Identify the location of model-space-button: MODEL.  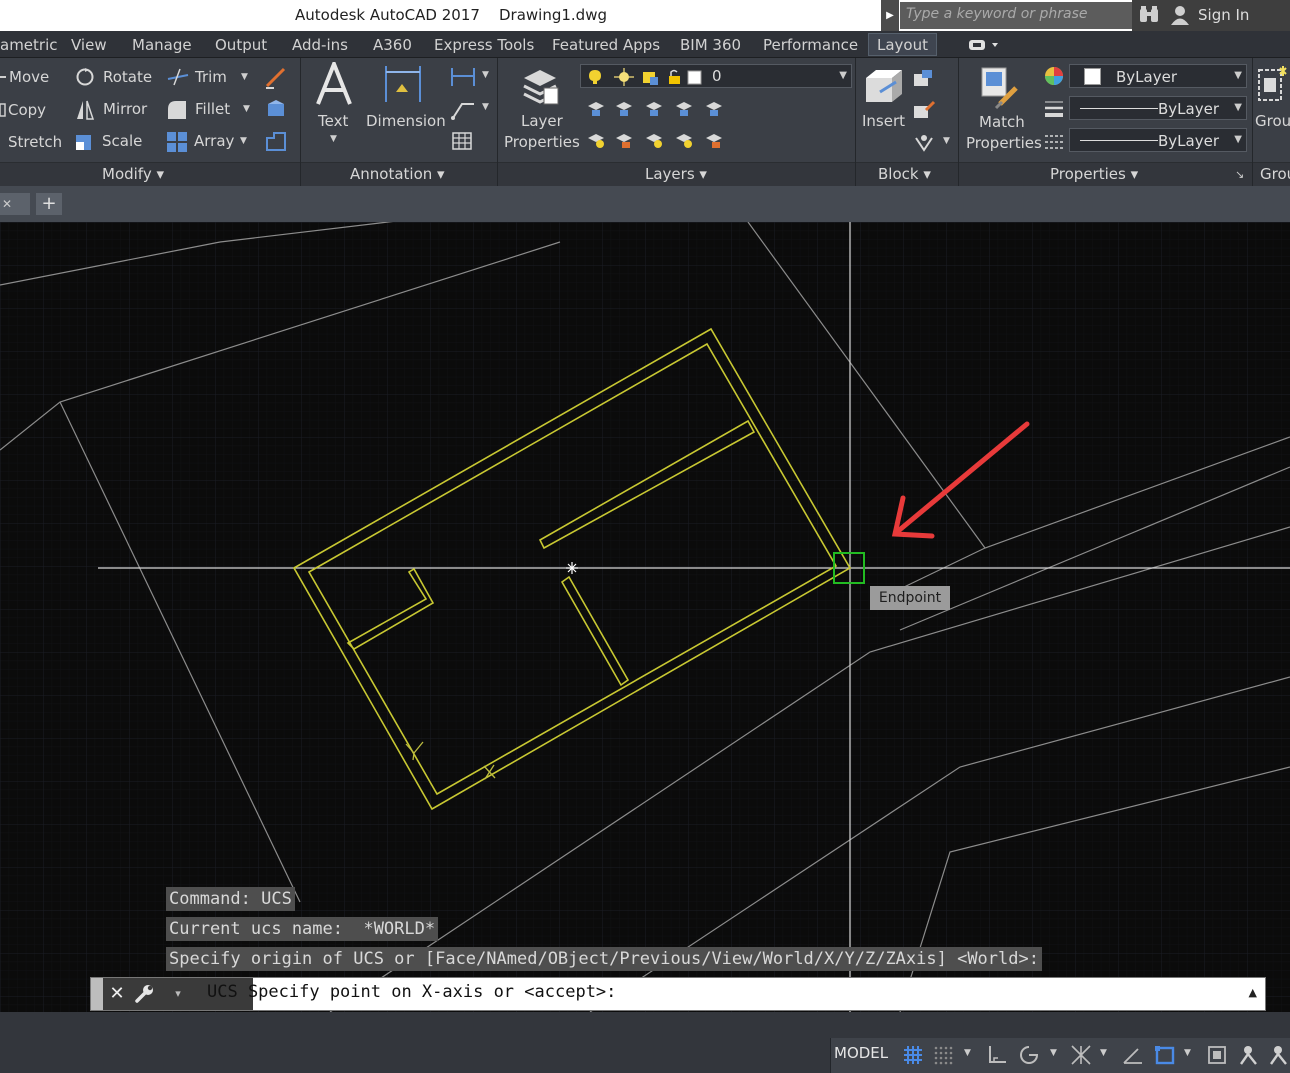
(861, 1053).